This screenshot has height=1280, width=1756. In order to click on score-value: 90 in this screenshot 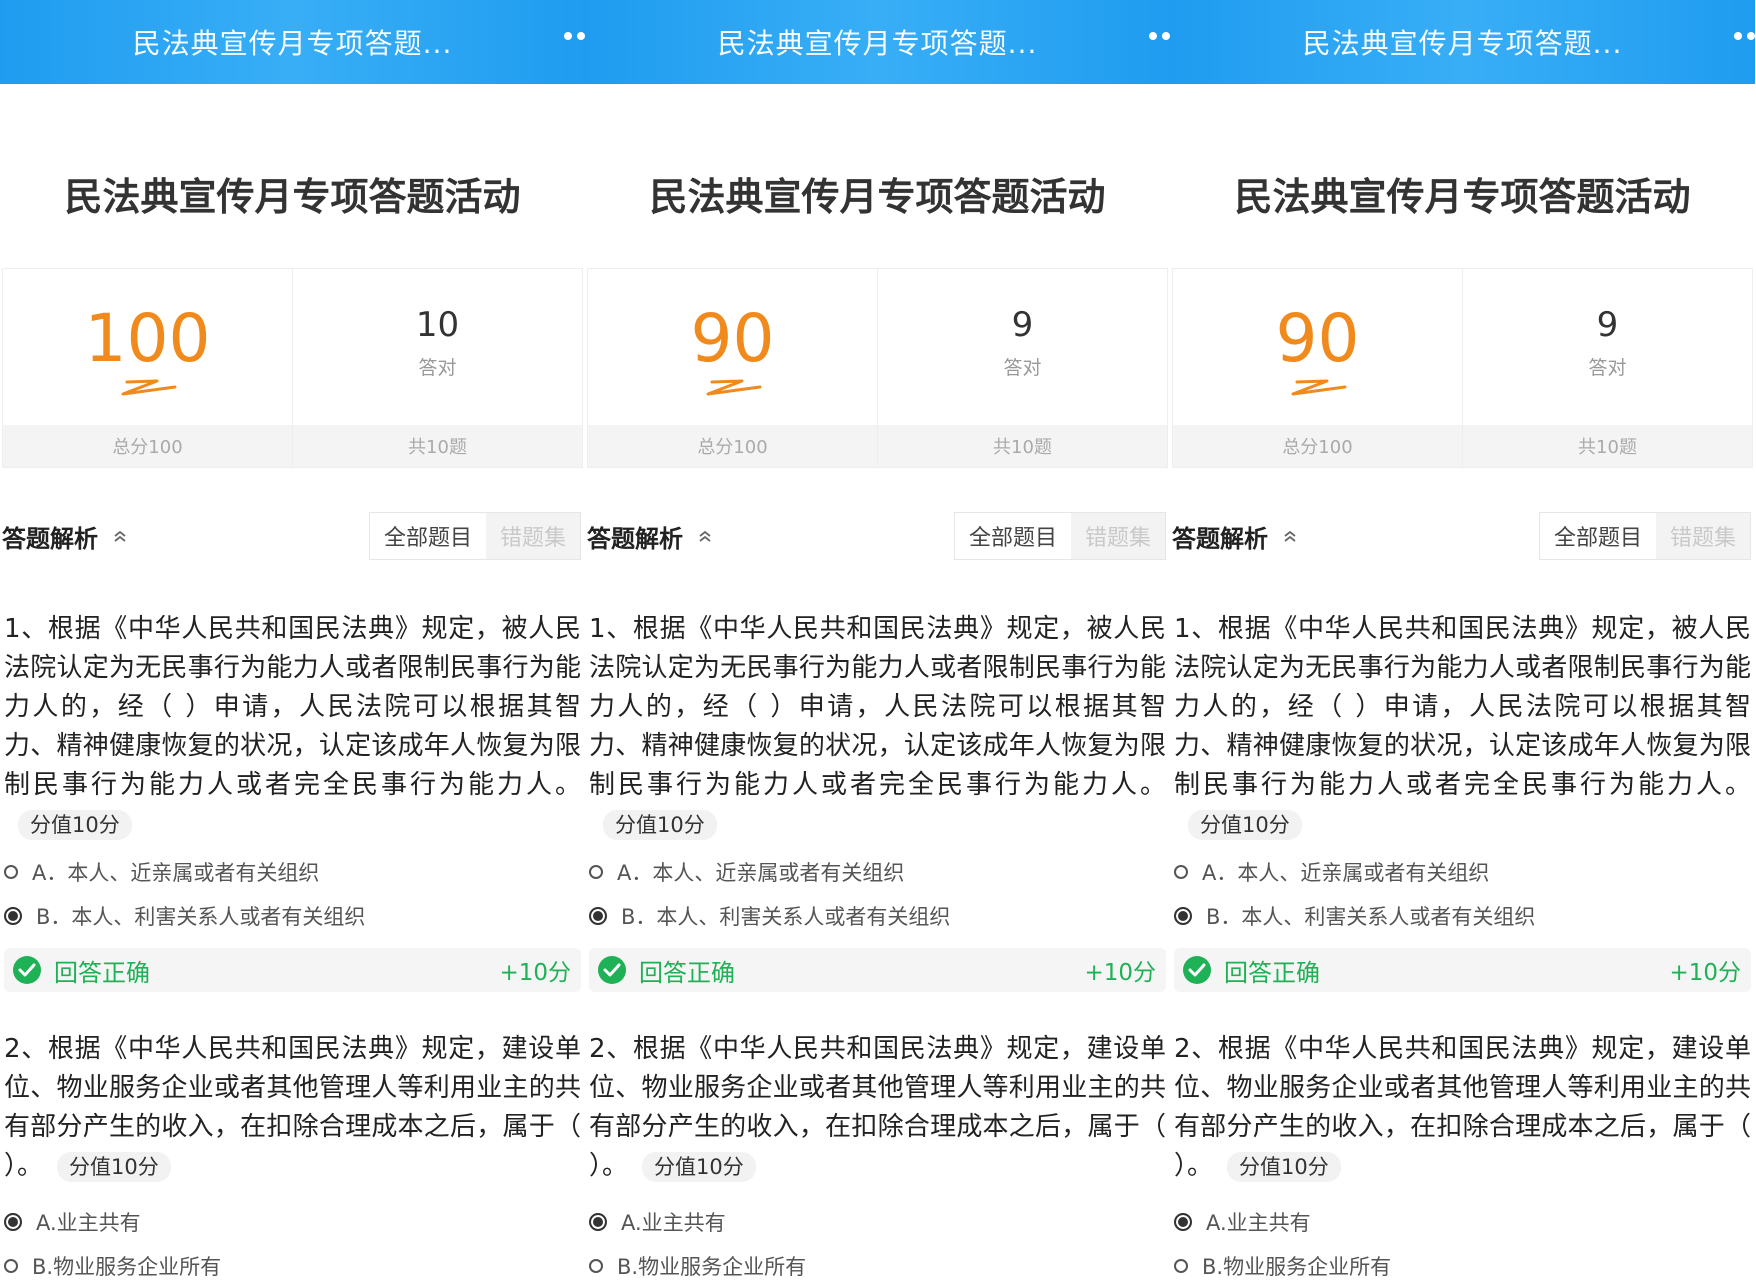, I will do `click(1317, 338)`.